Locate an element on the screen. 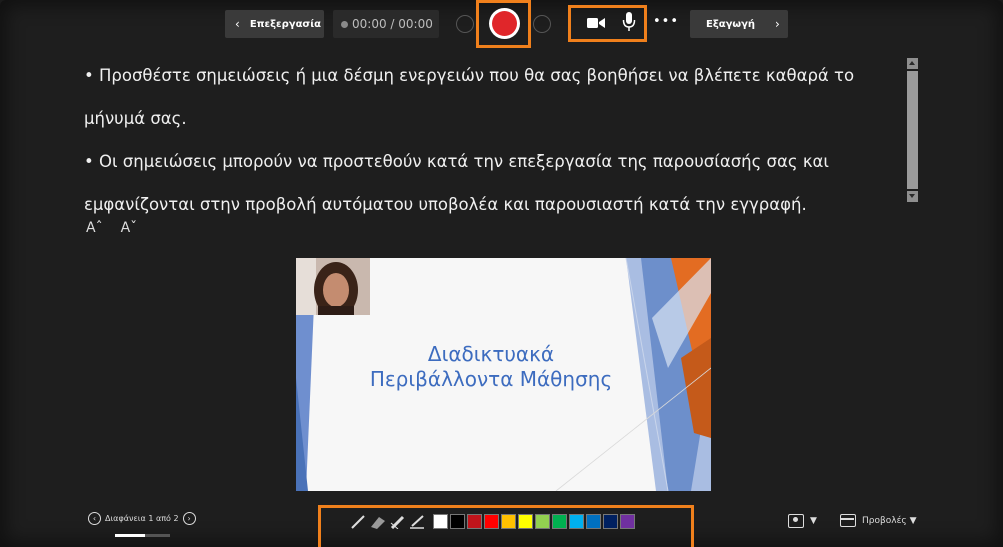  presenter-icon is located at coordinates (796, 521).